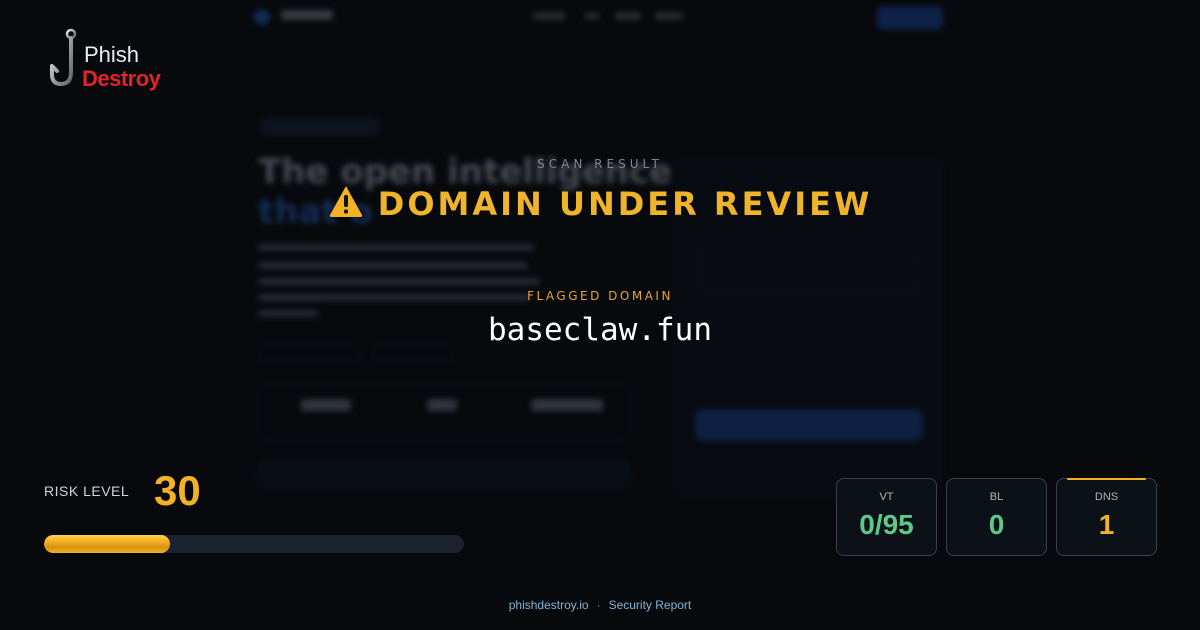  I want to click on background-stats-panel, so click(444, 413).